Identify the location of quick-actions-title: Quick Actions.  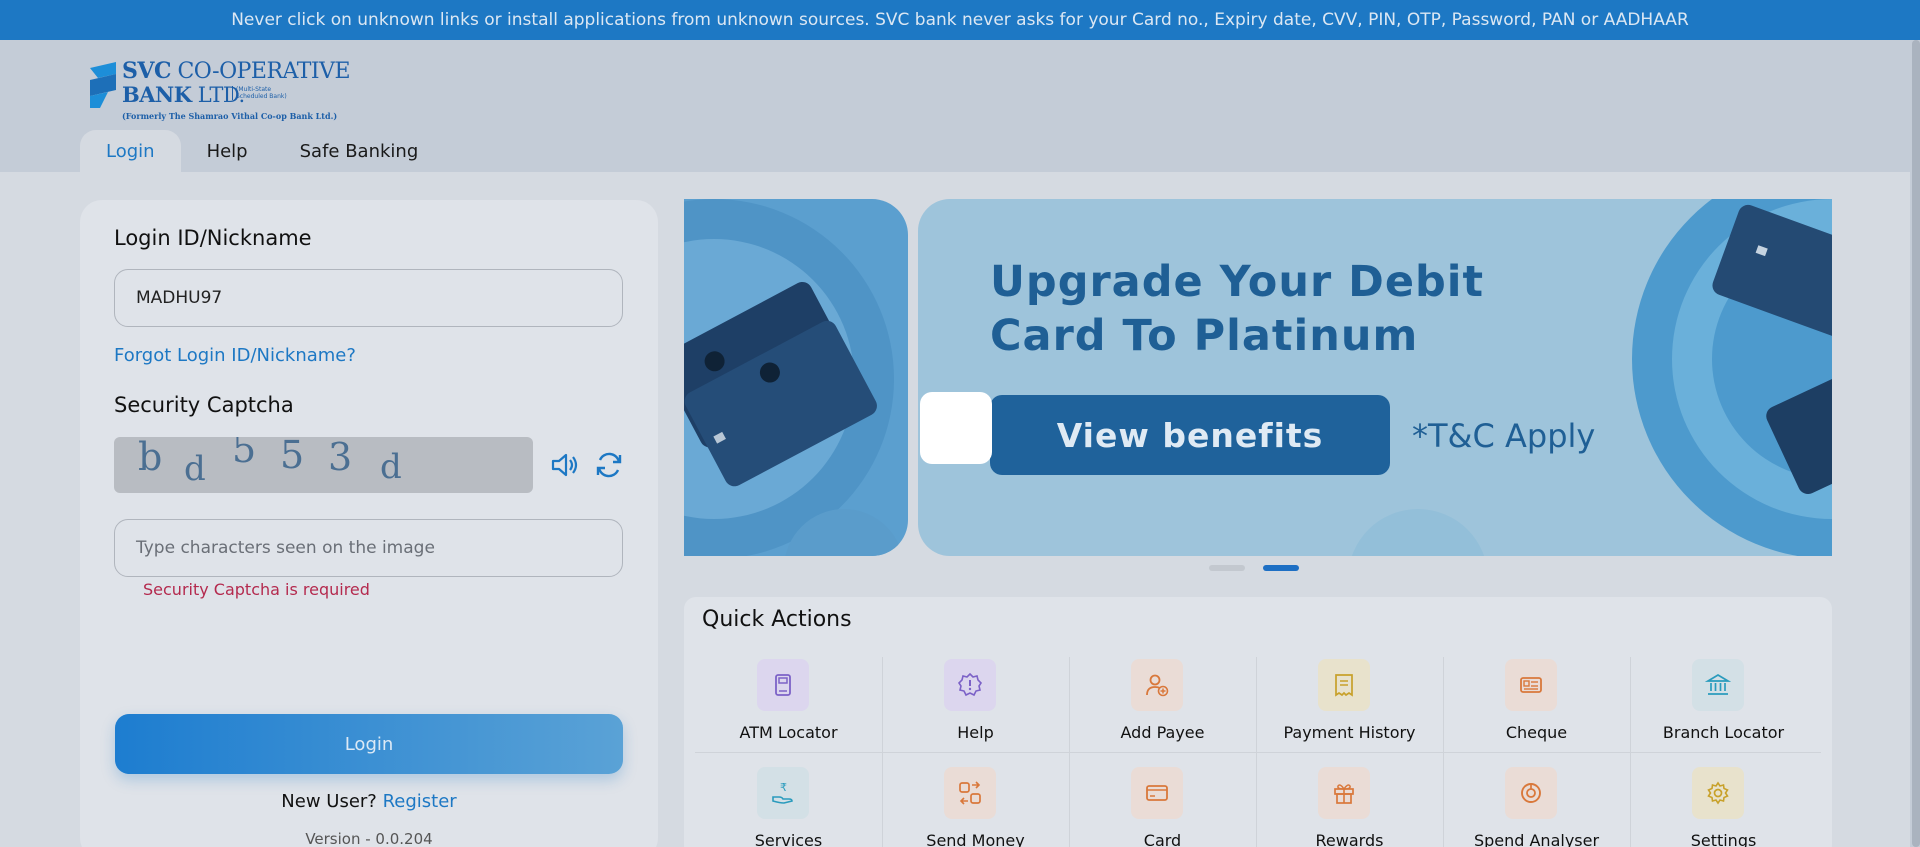
(777, 619).